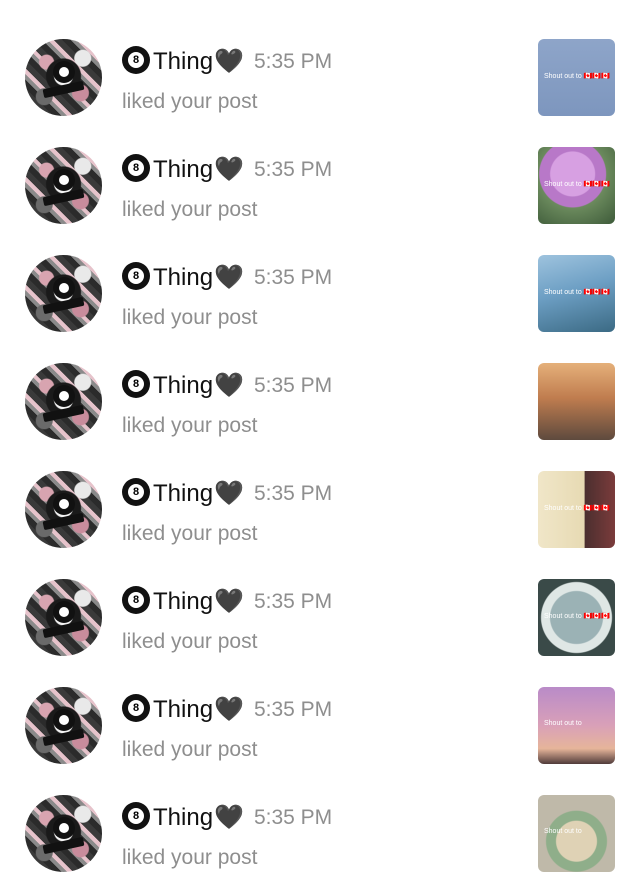 The width and height of the screenshot is (640, 886). What do you see at coordinates (576, 401) in the screenshot?
I see `post-thumbnail` at bounding box center [576, 401].